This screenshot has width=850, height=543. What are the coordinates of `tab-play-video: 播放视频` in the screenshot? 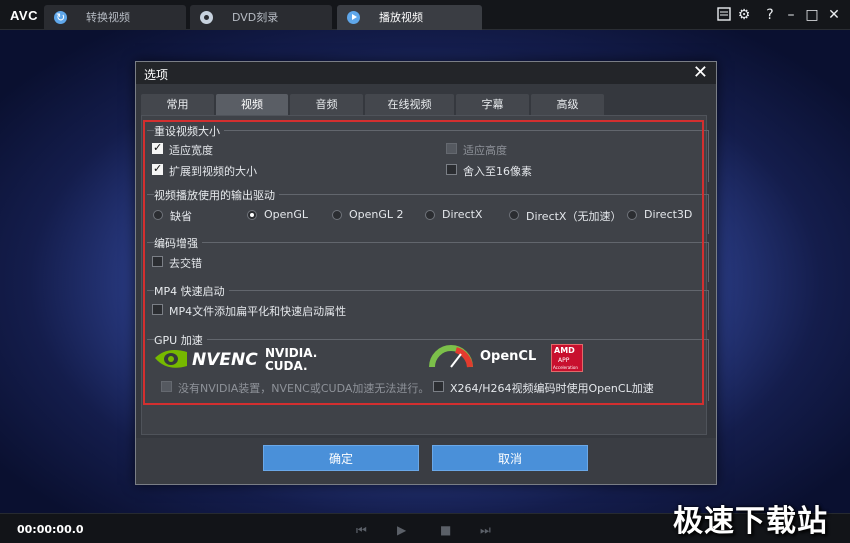 It's located at (409, 17).